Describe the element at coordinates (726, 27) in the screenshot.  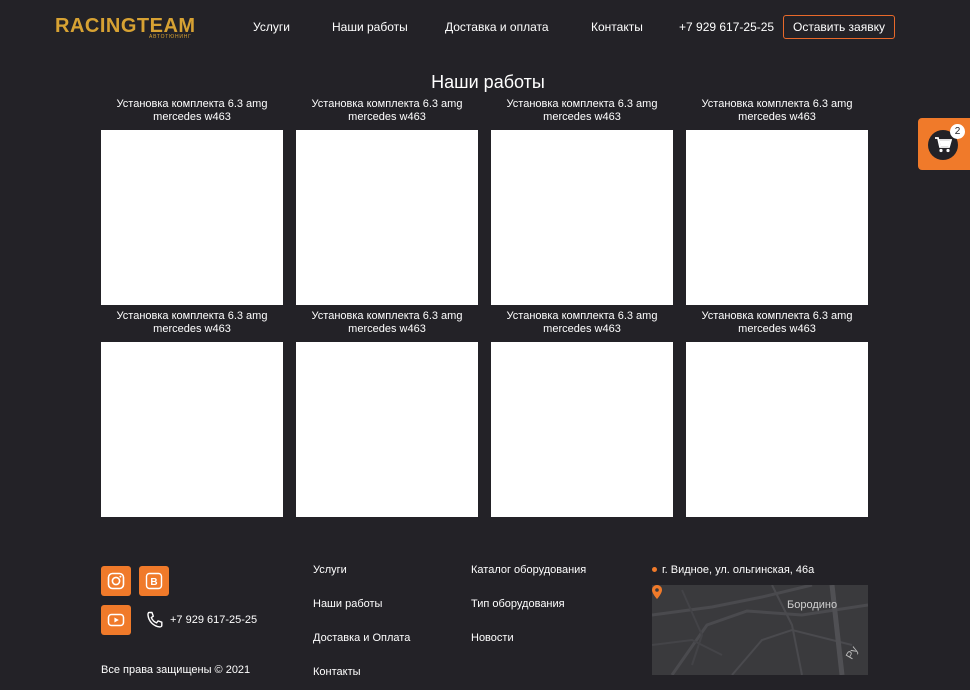
I see `header-phone: +7 929 617-25-25` at that location.